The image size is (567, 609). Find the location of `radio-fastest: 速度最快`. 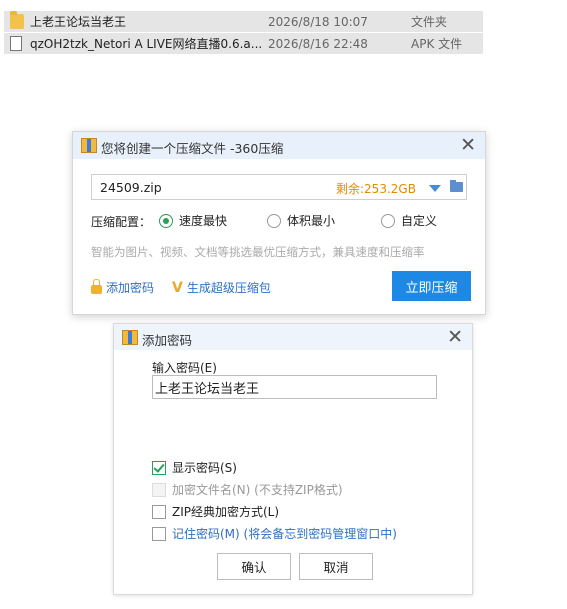

radio-fastest: 速度最快 is located at coordinates (193, 220).